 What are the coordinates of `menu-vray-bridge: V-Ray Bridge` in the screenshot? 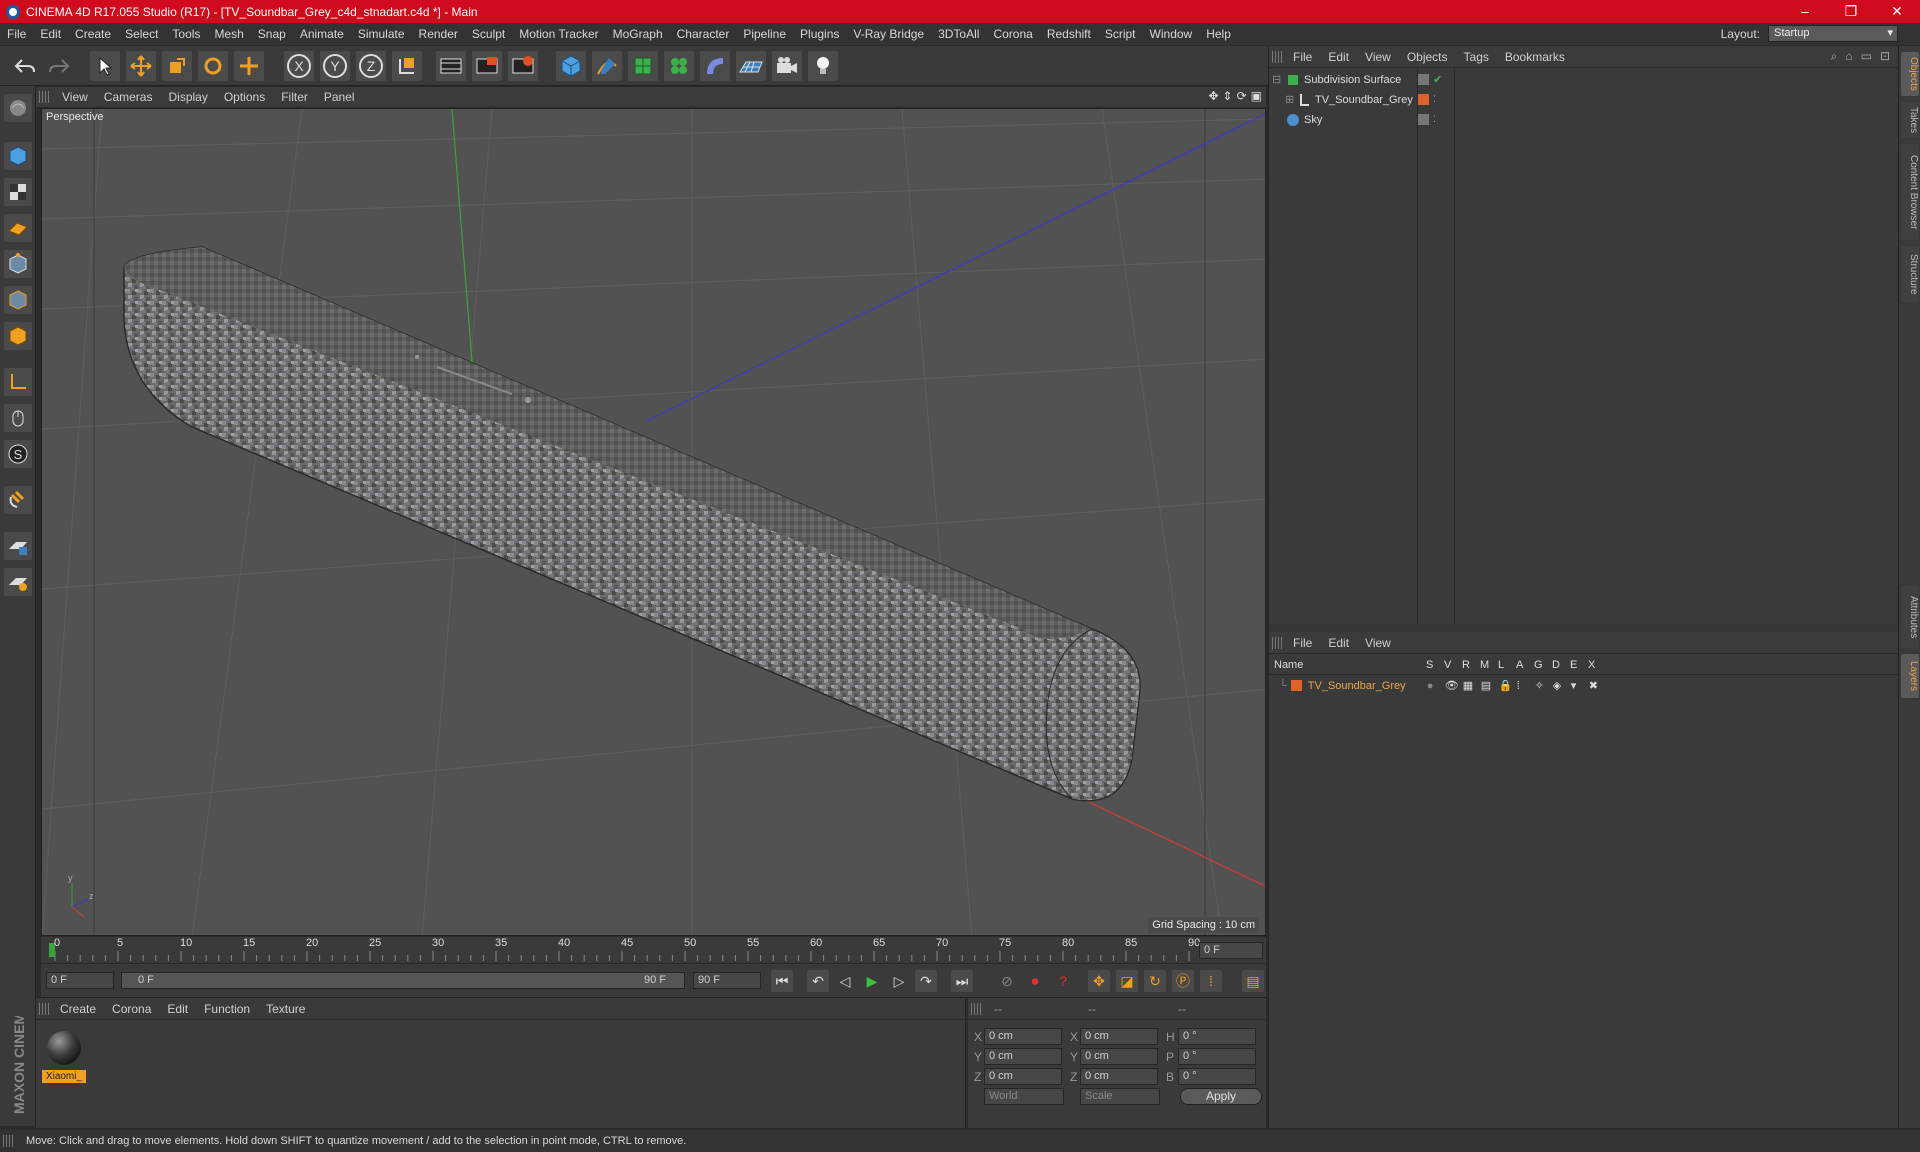 It's located at (888, 34).